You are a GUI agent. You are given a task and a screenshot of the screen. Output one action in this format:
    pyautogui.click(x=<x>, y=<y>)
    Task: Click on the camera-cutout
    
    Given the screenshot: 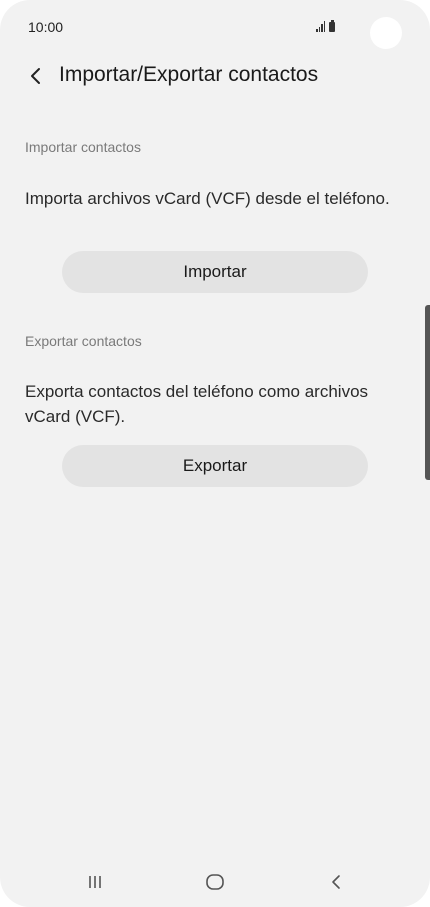 What is the action you would take?
    pyautogui.click(x=386, y=33)
    